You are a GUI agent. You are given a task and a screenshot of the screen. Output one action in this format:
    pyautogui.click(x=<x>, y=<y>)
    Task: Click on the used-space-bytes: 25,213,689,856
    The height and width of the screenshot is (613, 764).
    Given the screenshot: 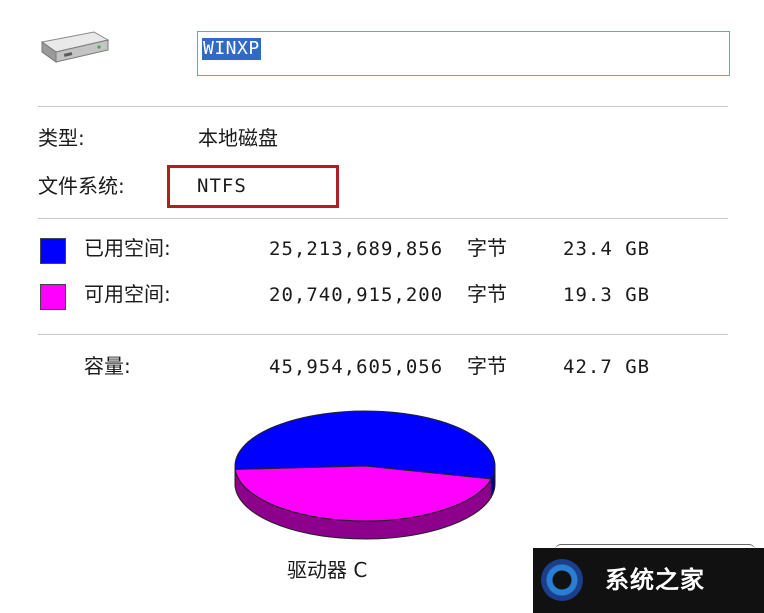 What is the action you would take?
    pyautogui.click(x=356, y=249)
    